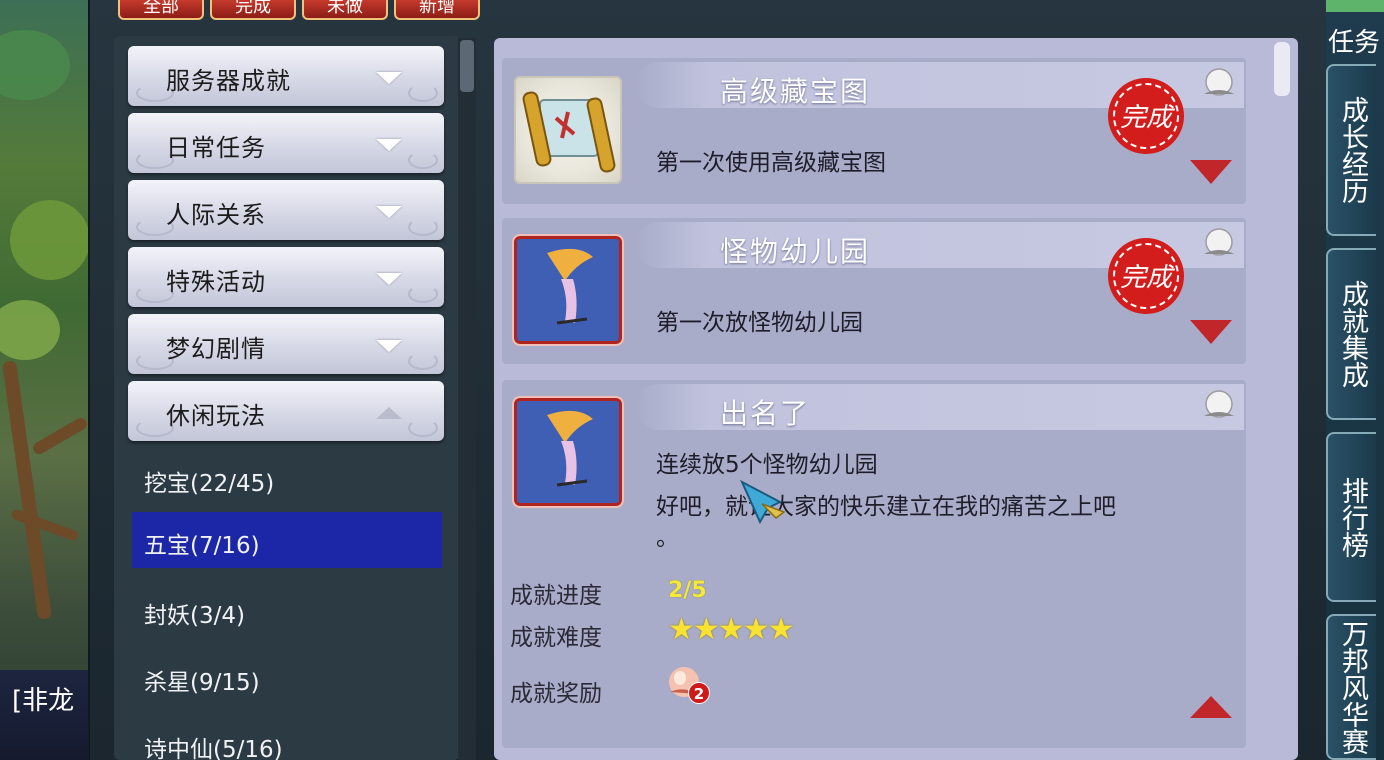  What do you see at coordinates (216, 416) in the screenshot?
I see `category-label: 休闲玩法` at bounding box center [216, 416].